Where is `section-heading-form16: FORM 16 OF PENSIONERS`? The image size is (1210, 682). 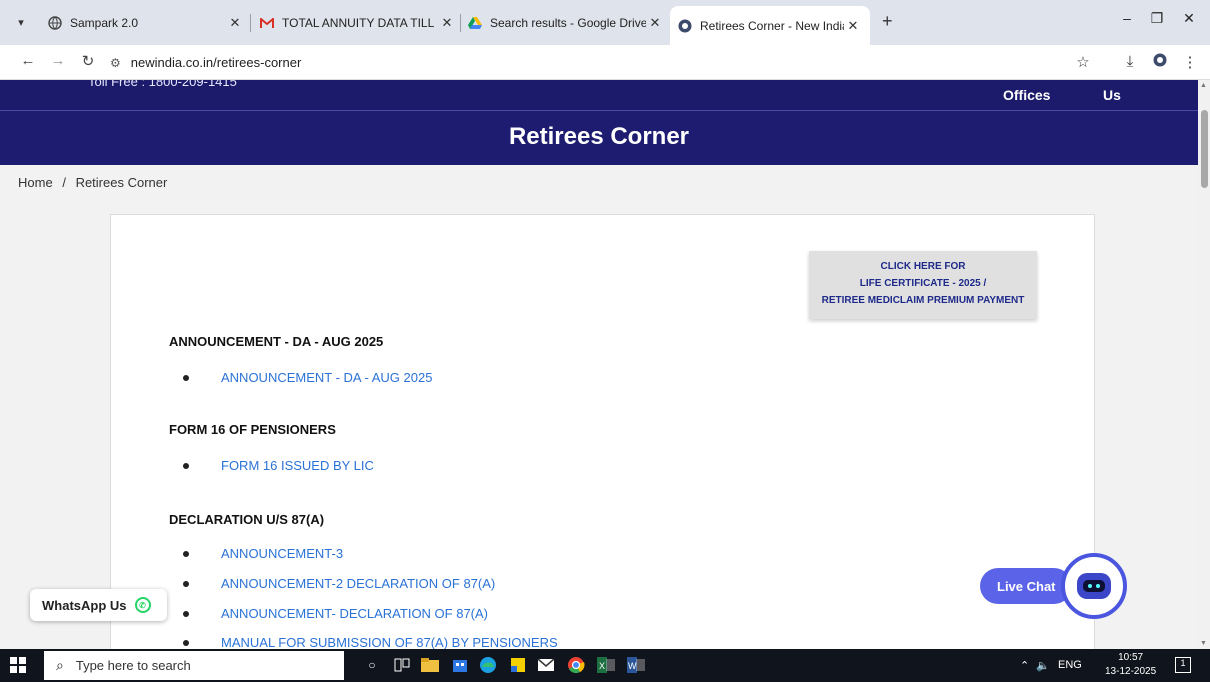 section-heading-form16: FORM 16 OF PENSIONERS is located at coordinates (252, 429).